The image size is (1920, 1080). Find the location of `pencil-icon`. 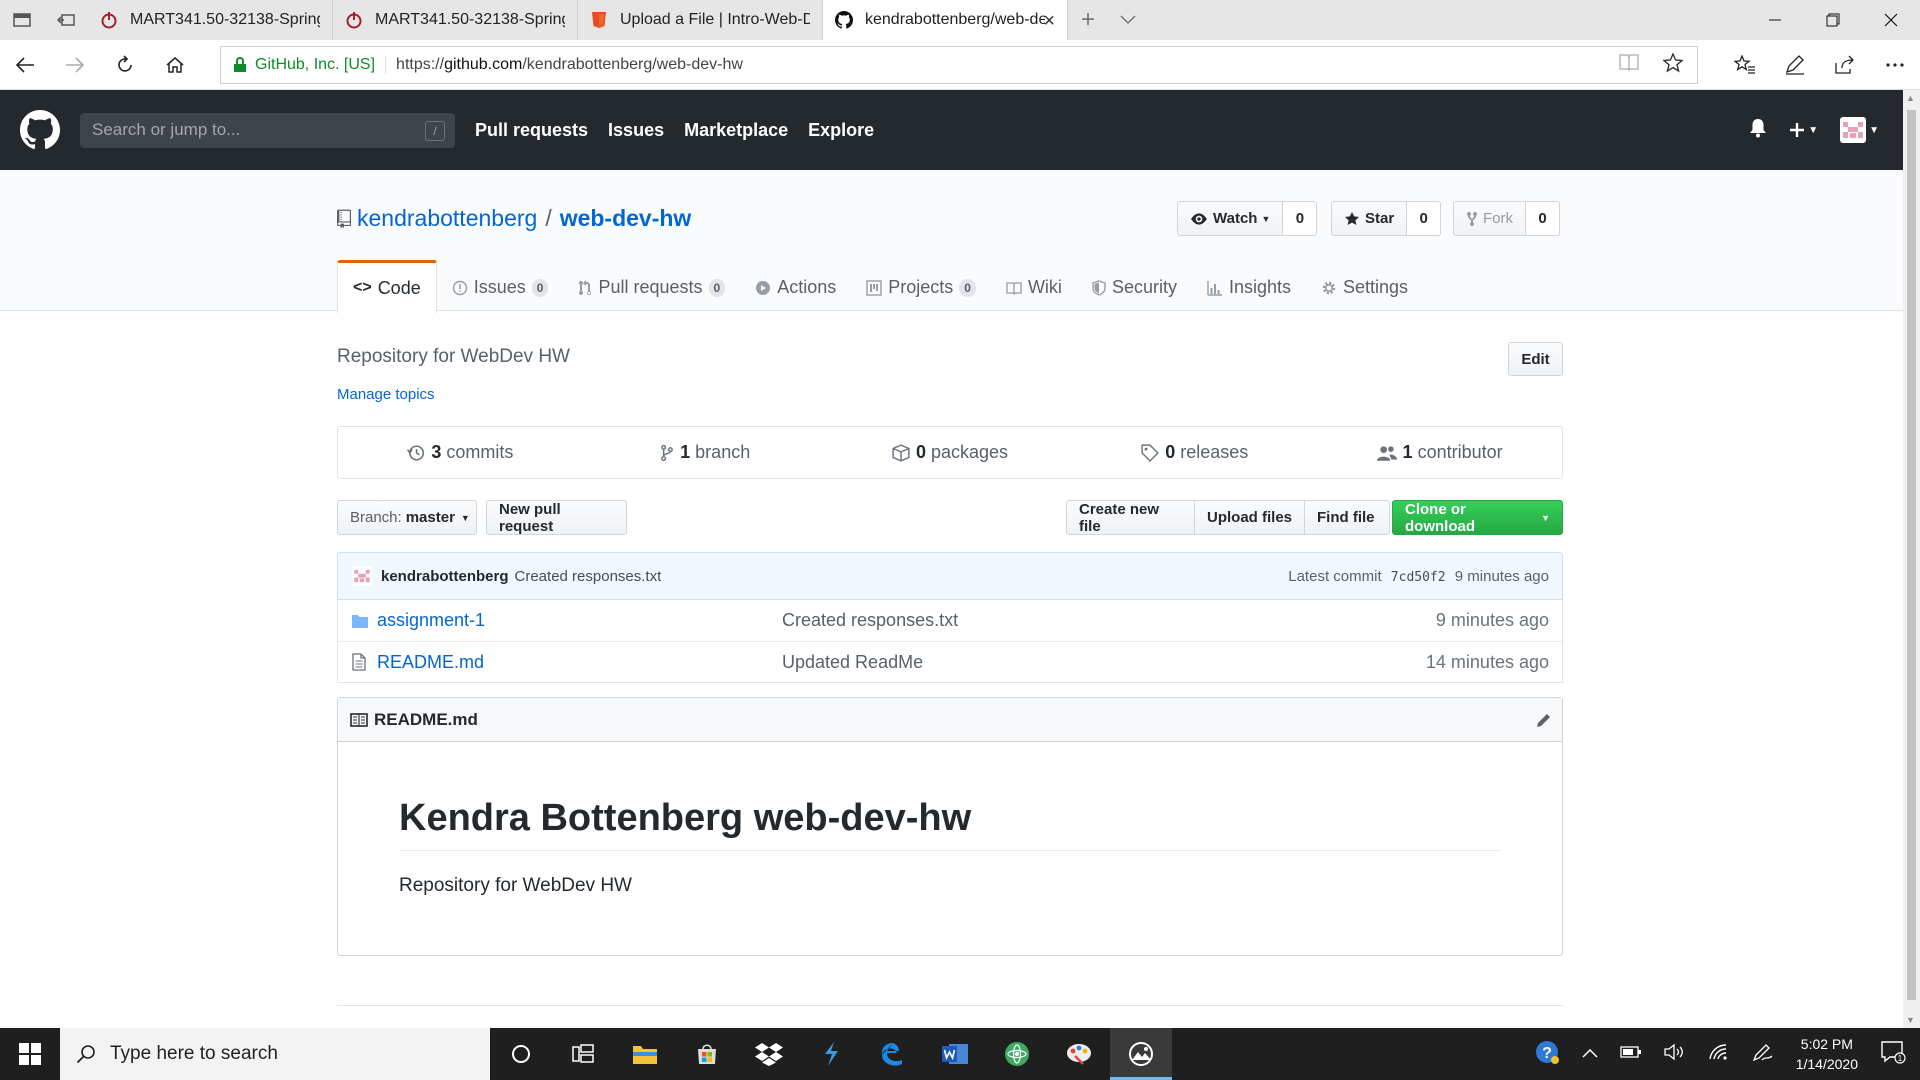

pencil-icon is located at coordinates (1544, 720).